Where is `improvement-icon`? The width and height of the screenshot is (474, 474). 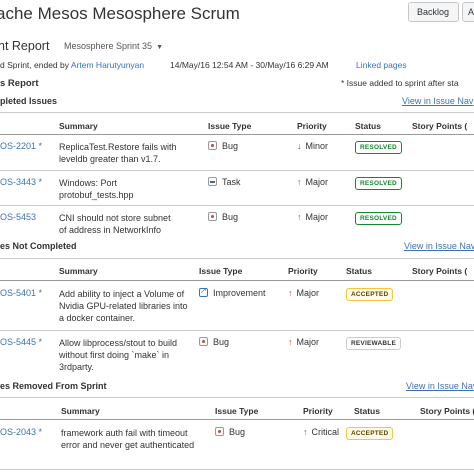
improvement-icon is located at coordinates (203, 291).